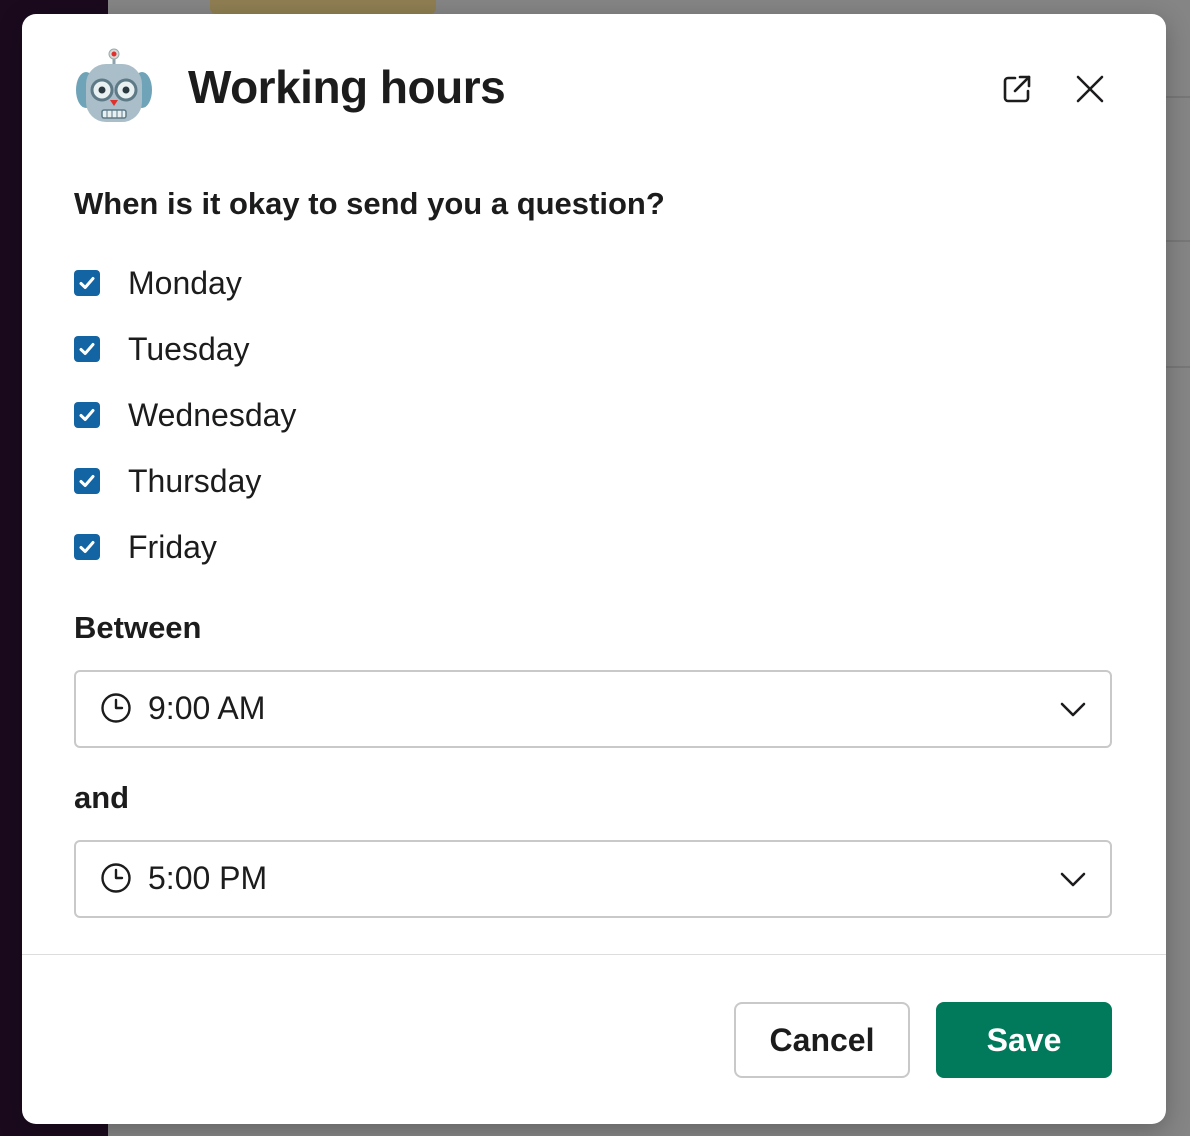  Describe the element at coordinates (347, 87) in the screenshot. I see `dialog-title: Working hours` at that location.